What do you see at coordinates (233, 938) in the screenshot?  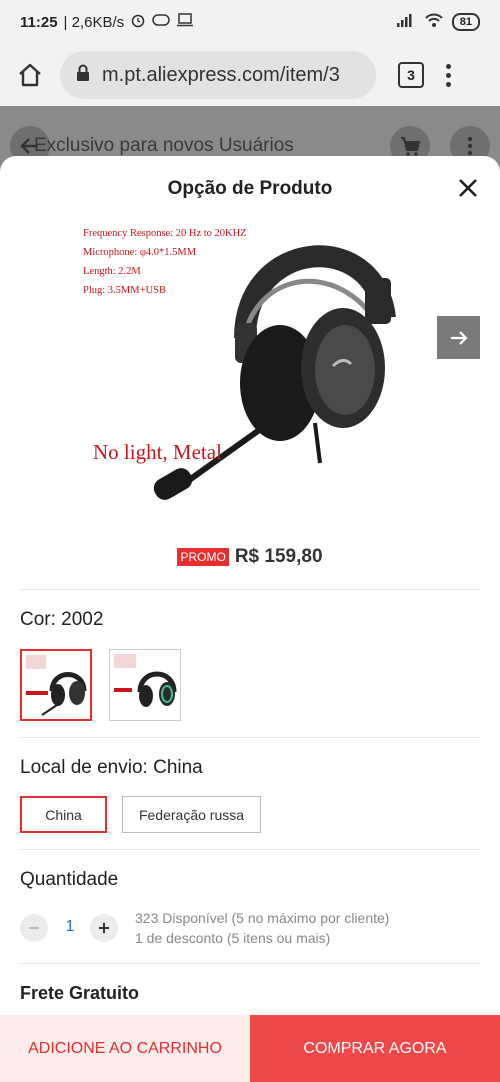 I see `bulk-discount: 1 de desconto (5 itens ou mais)` at bounding box center [233, 938].